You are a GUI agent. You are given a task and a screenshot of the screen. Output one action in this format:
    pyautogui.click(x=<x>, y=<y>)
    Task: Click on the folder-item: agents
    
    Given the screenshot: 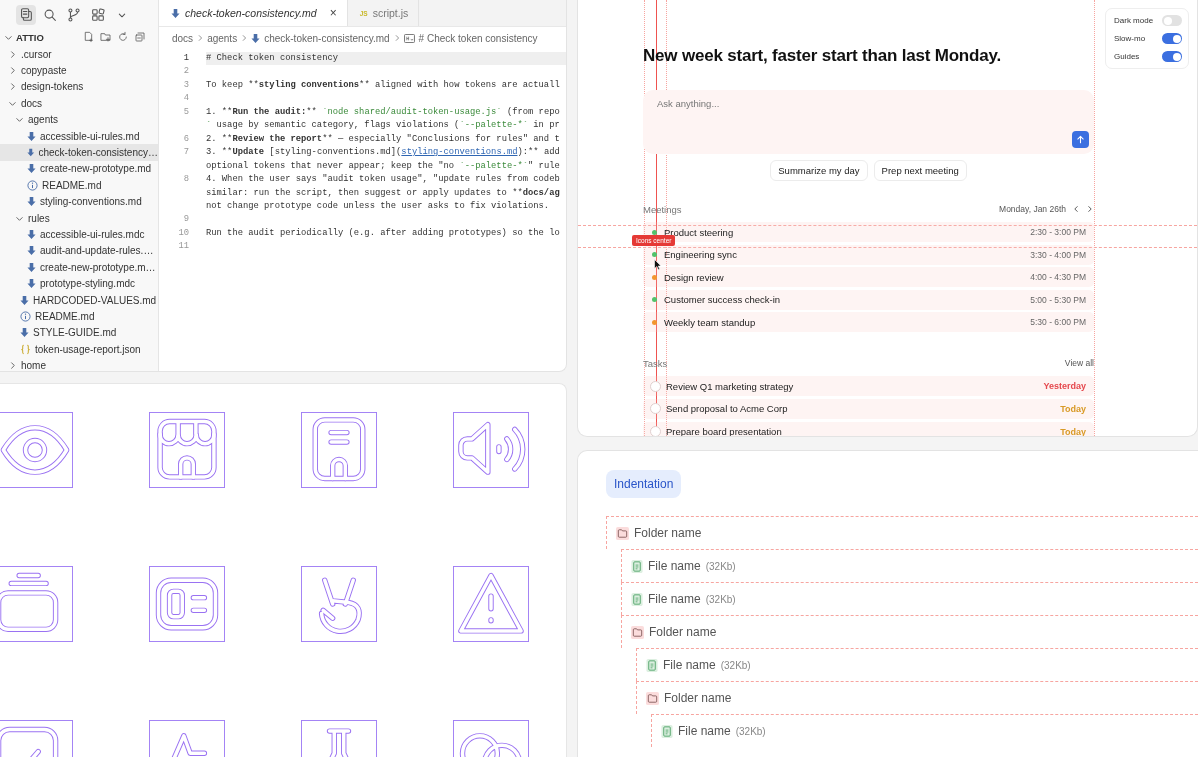 What is the action you would take?
    pyautogui.click(x=79, y=119)
    